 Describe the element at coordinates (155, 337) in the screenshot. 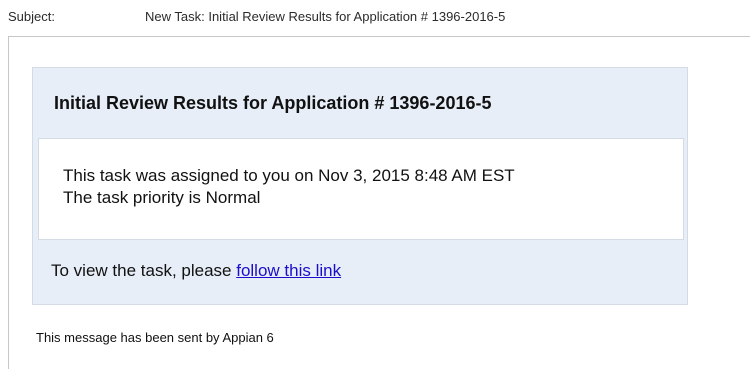

I see `sent-by-footer: This message has been sent by Appian 6` at that location.